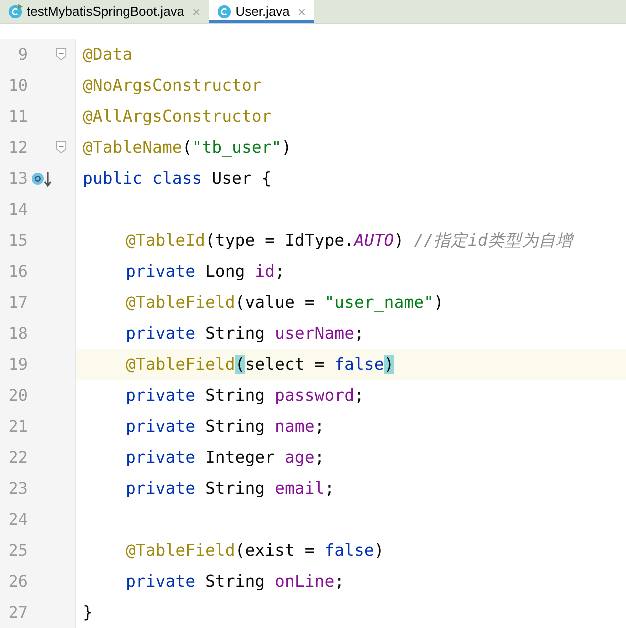  I want to click on line-number: 11, so click(18, 116).